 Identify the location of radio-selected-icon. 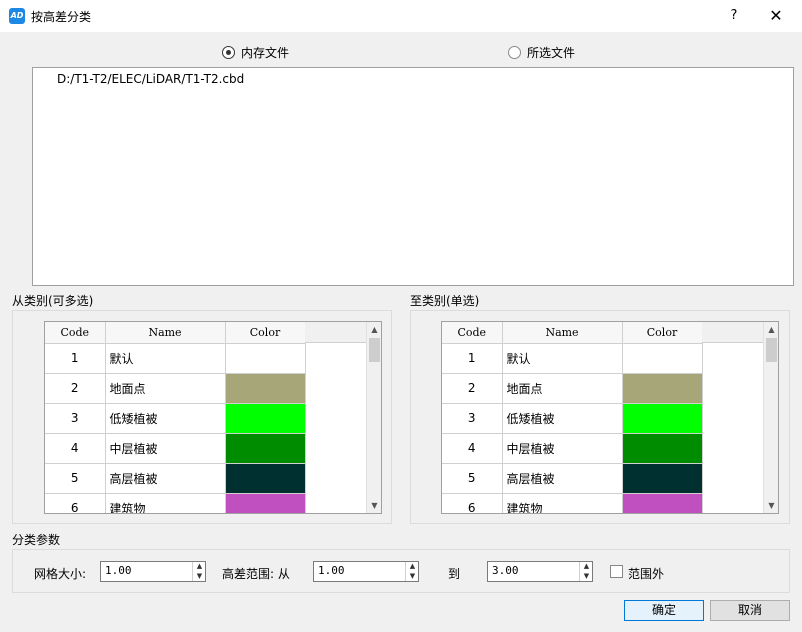
(228, 52).